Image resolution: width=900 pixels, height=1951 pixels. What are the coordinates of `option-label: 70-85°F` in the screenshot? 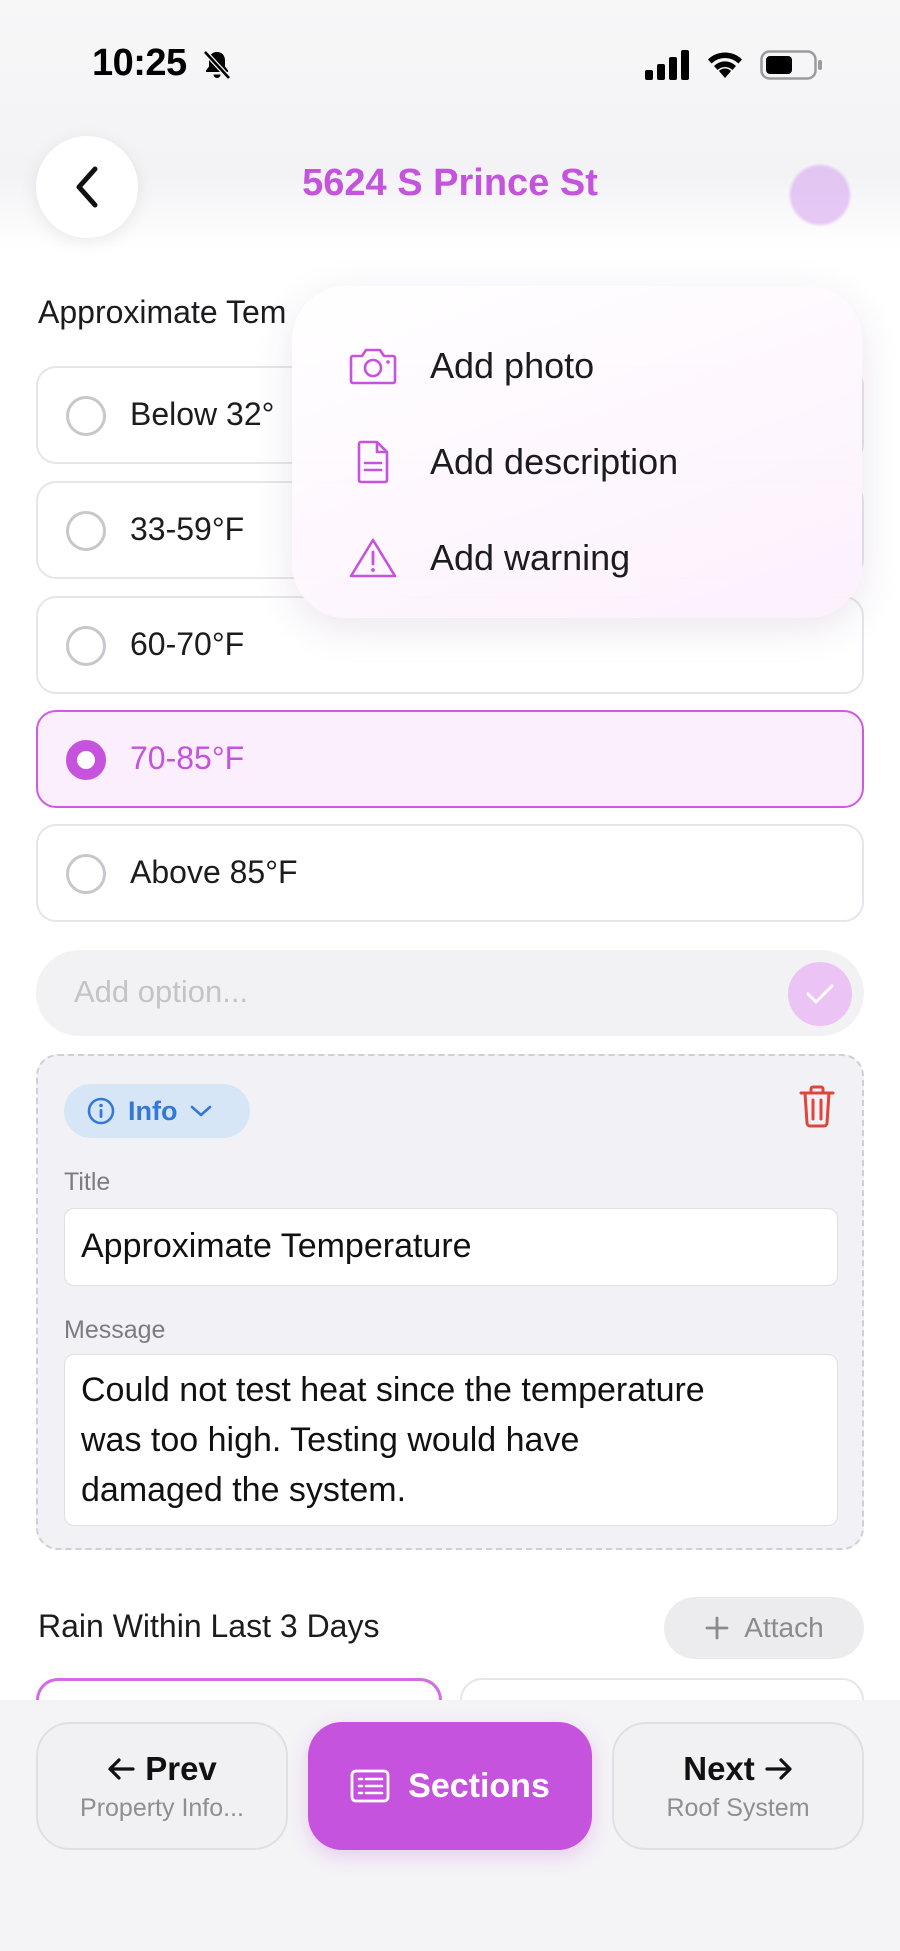 It's located at (187, 758).